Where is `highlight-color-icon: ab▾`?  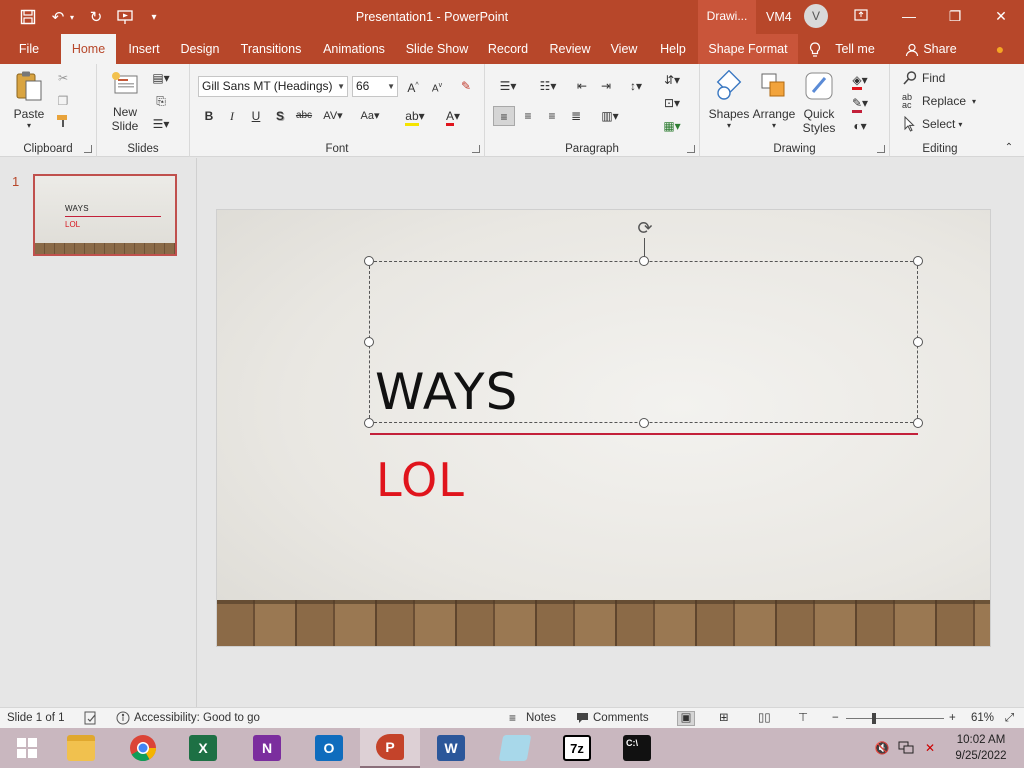 highlight-color-icon: ab▾ is located at coordinates (415, 116).